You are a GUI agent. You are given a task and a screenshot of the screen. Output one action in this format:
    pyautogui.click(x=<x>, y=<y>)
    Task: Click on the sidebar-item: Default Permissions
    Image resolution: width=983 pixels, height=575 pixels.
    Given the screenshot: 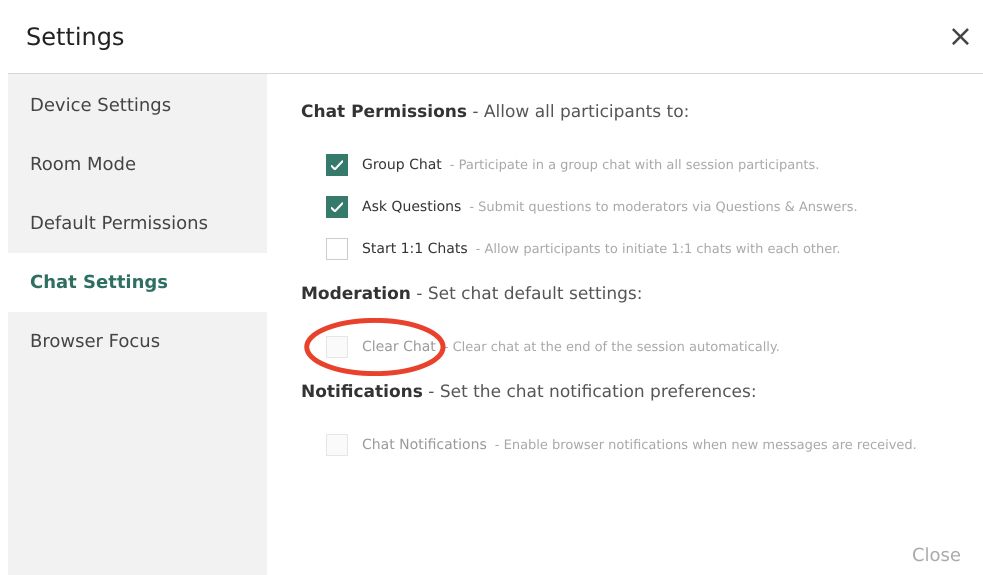 What is the action you would take?
    pyautogui.click(x=137, y=223)
    